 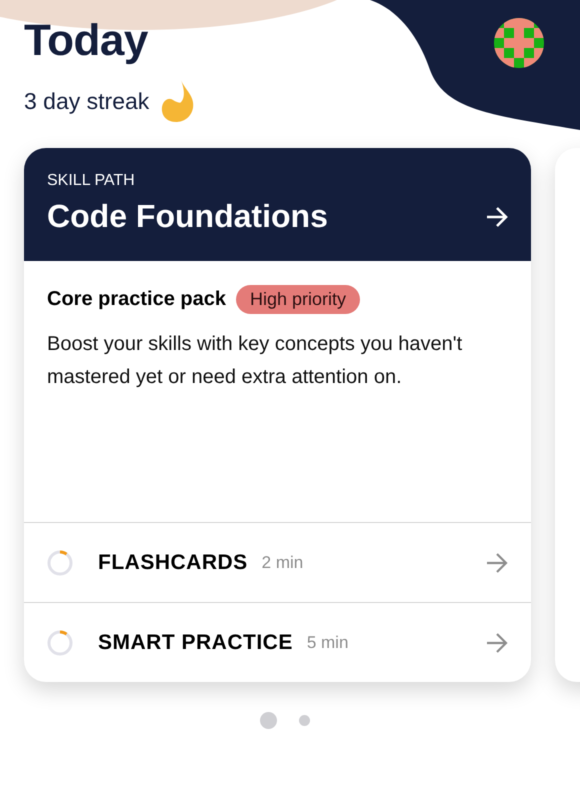 What do you see at coordinates (91, 181) in the screenshot?
I see `card-eyebrow: SKILL PATH` at bounding box center [91, 181].